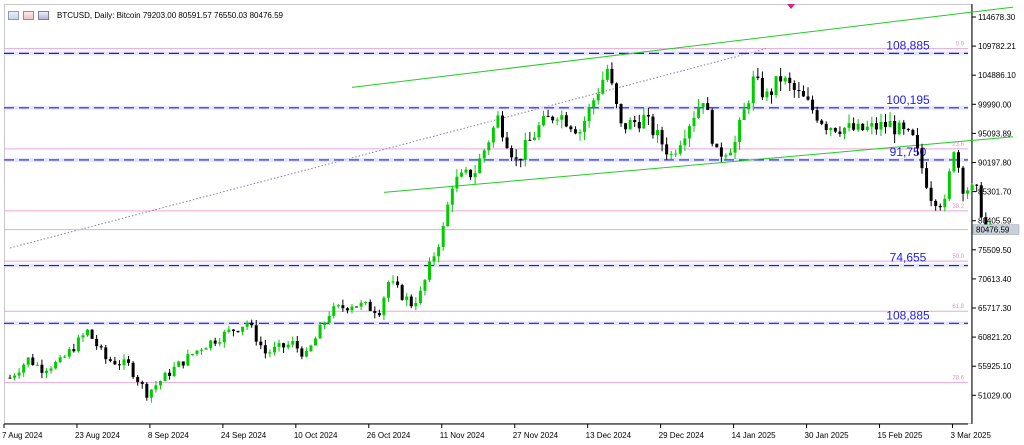  Describe the element at coordinates (995, 337) in the screenshot. I see `y-tick-label: 60821.20` at that location.